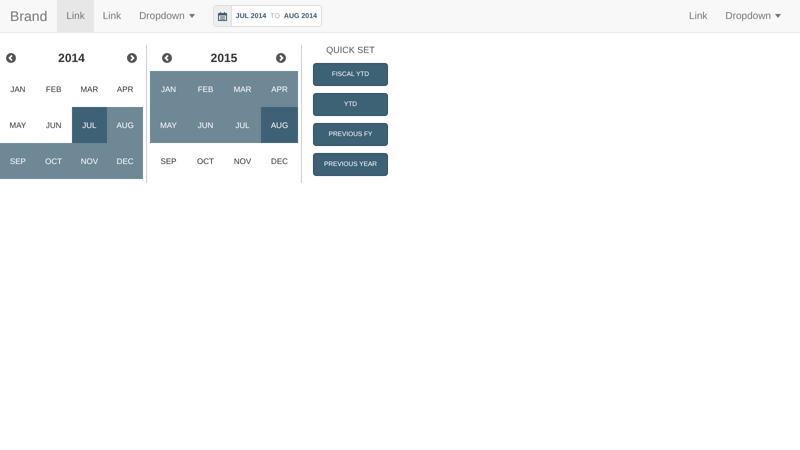 This screenshot has width=800, height=450. I want to click on year-title: 2015, so click(224, 58).